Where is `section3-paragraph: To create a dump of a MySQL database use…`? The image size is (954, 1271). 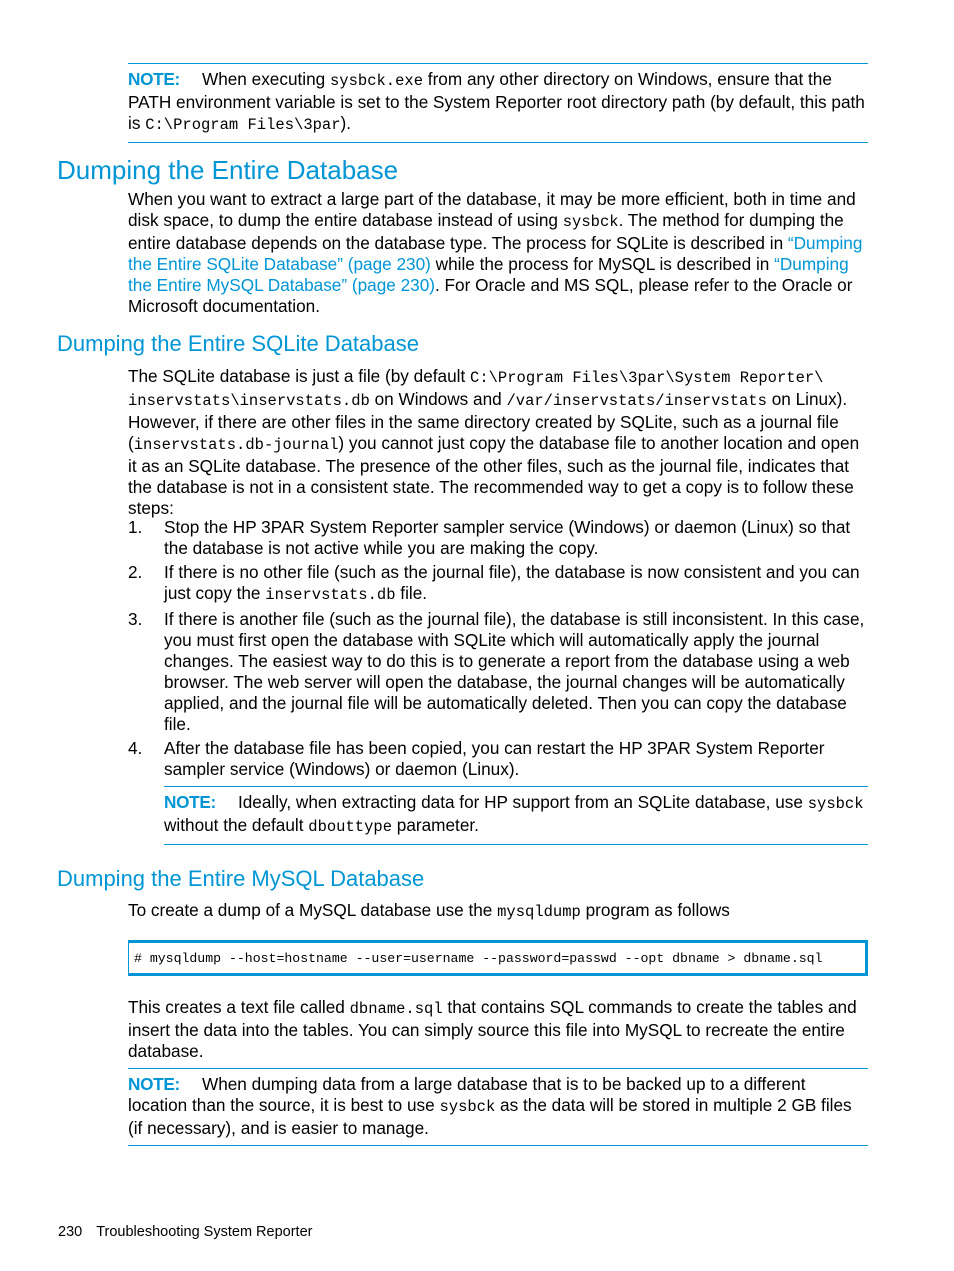 section3-paragraph: To create a dump of a MySQL database use… is located at coordinates (429, 910).